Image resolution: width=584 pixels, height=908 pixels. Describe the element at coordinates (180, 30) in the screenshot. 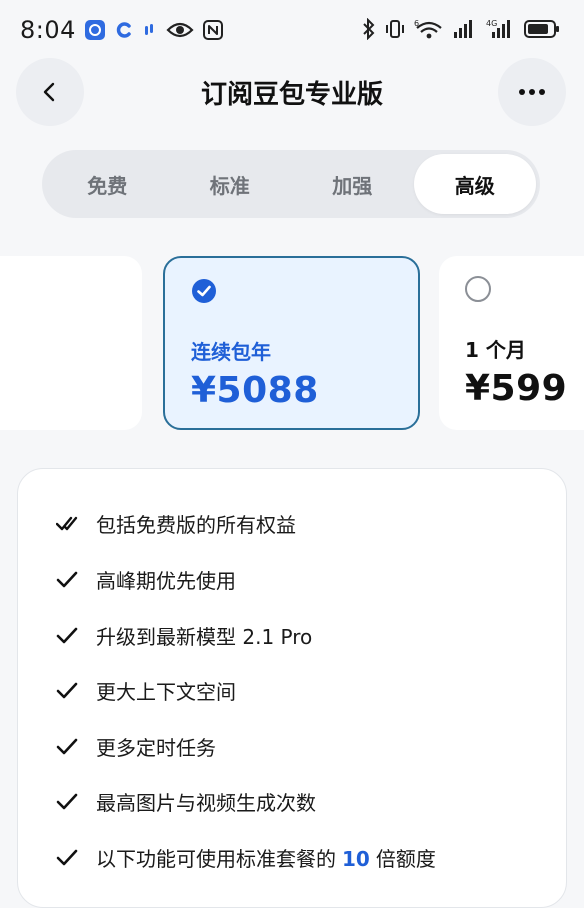

I see `eye-icon` at that location.